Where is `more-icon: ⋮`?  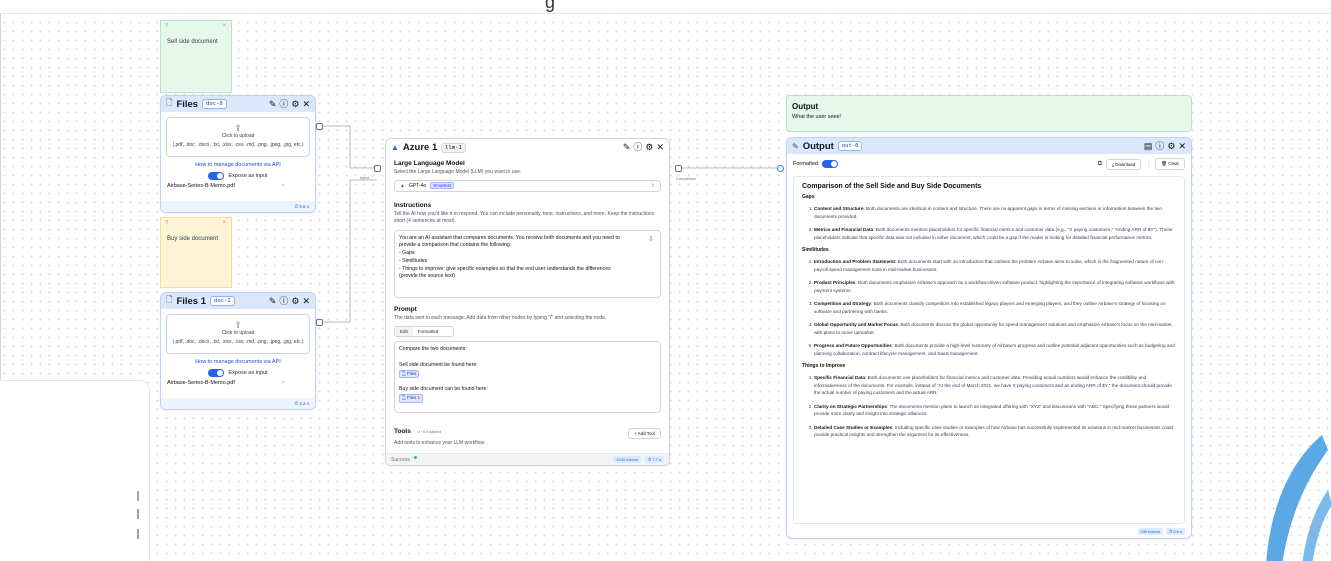
more-icon: ⋮ is located at coordinates (1148, 164).